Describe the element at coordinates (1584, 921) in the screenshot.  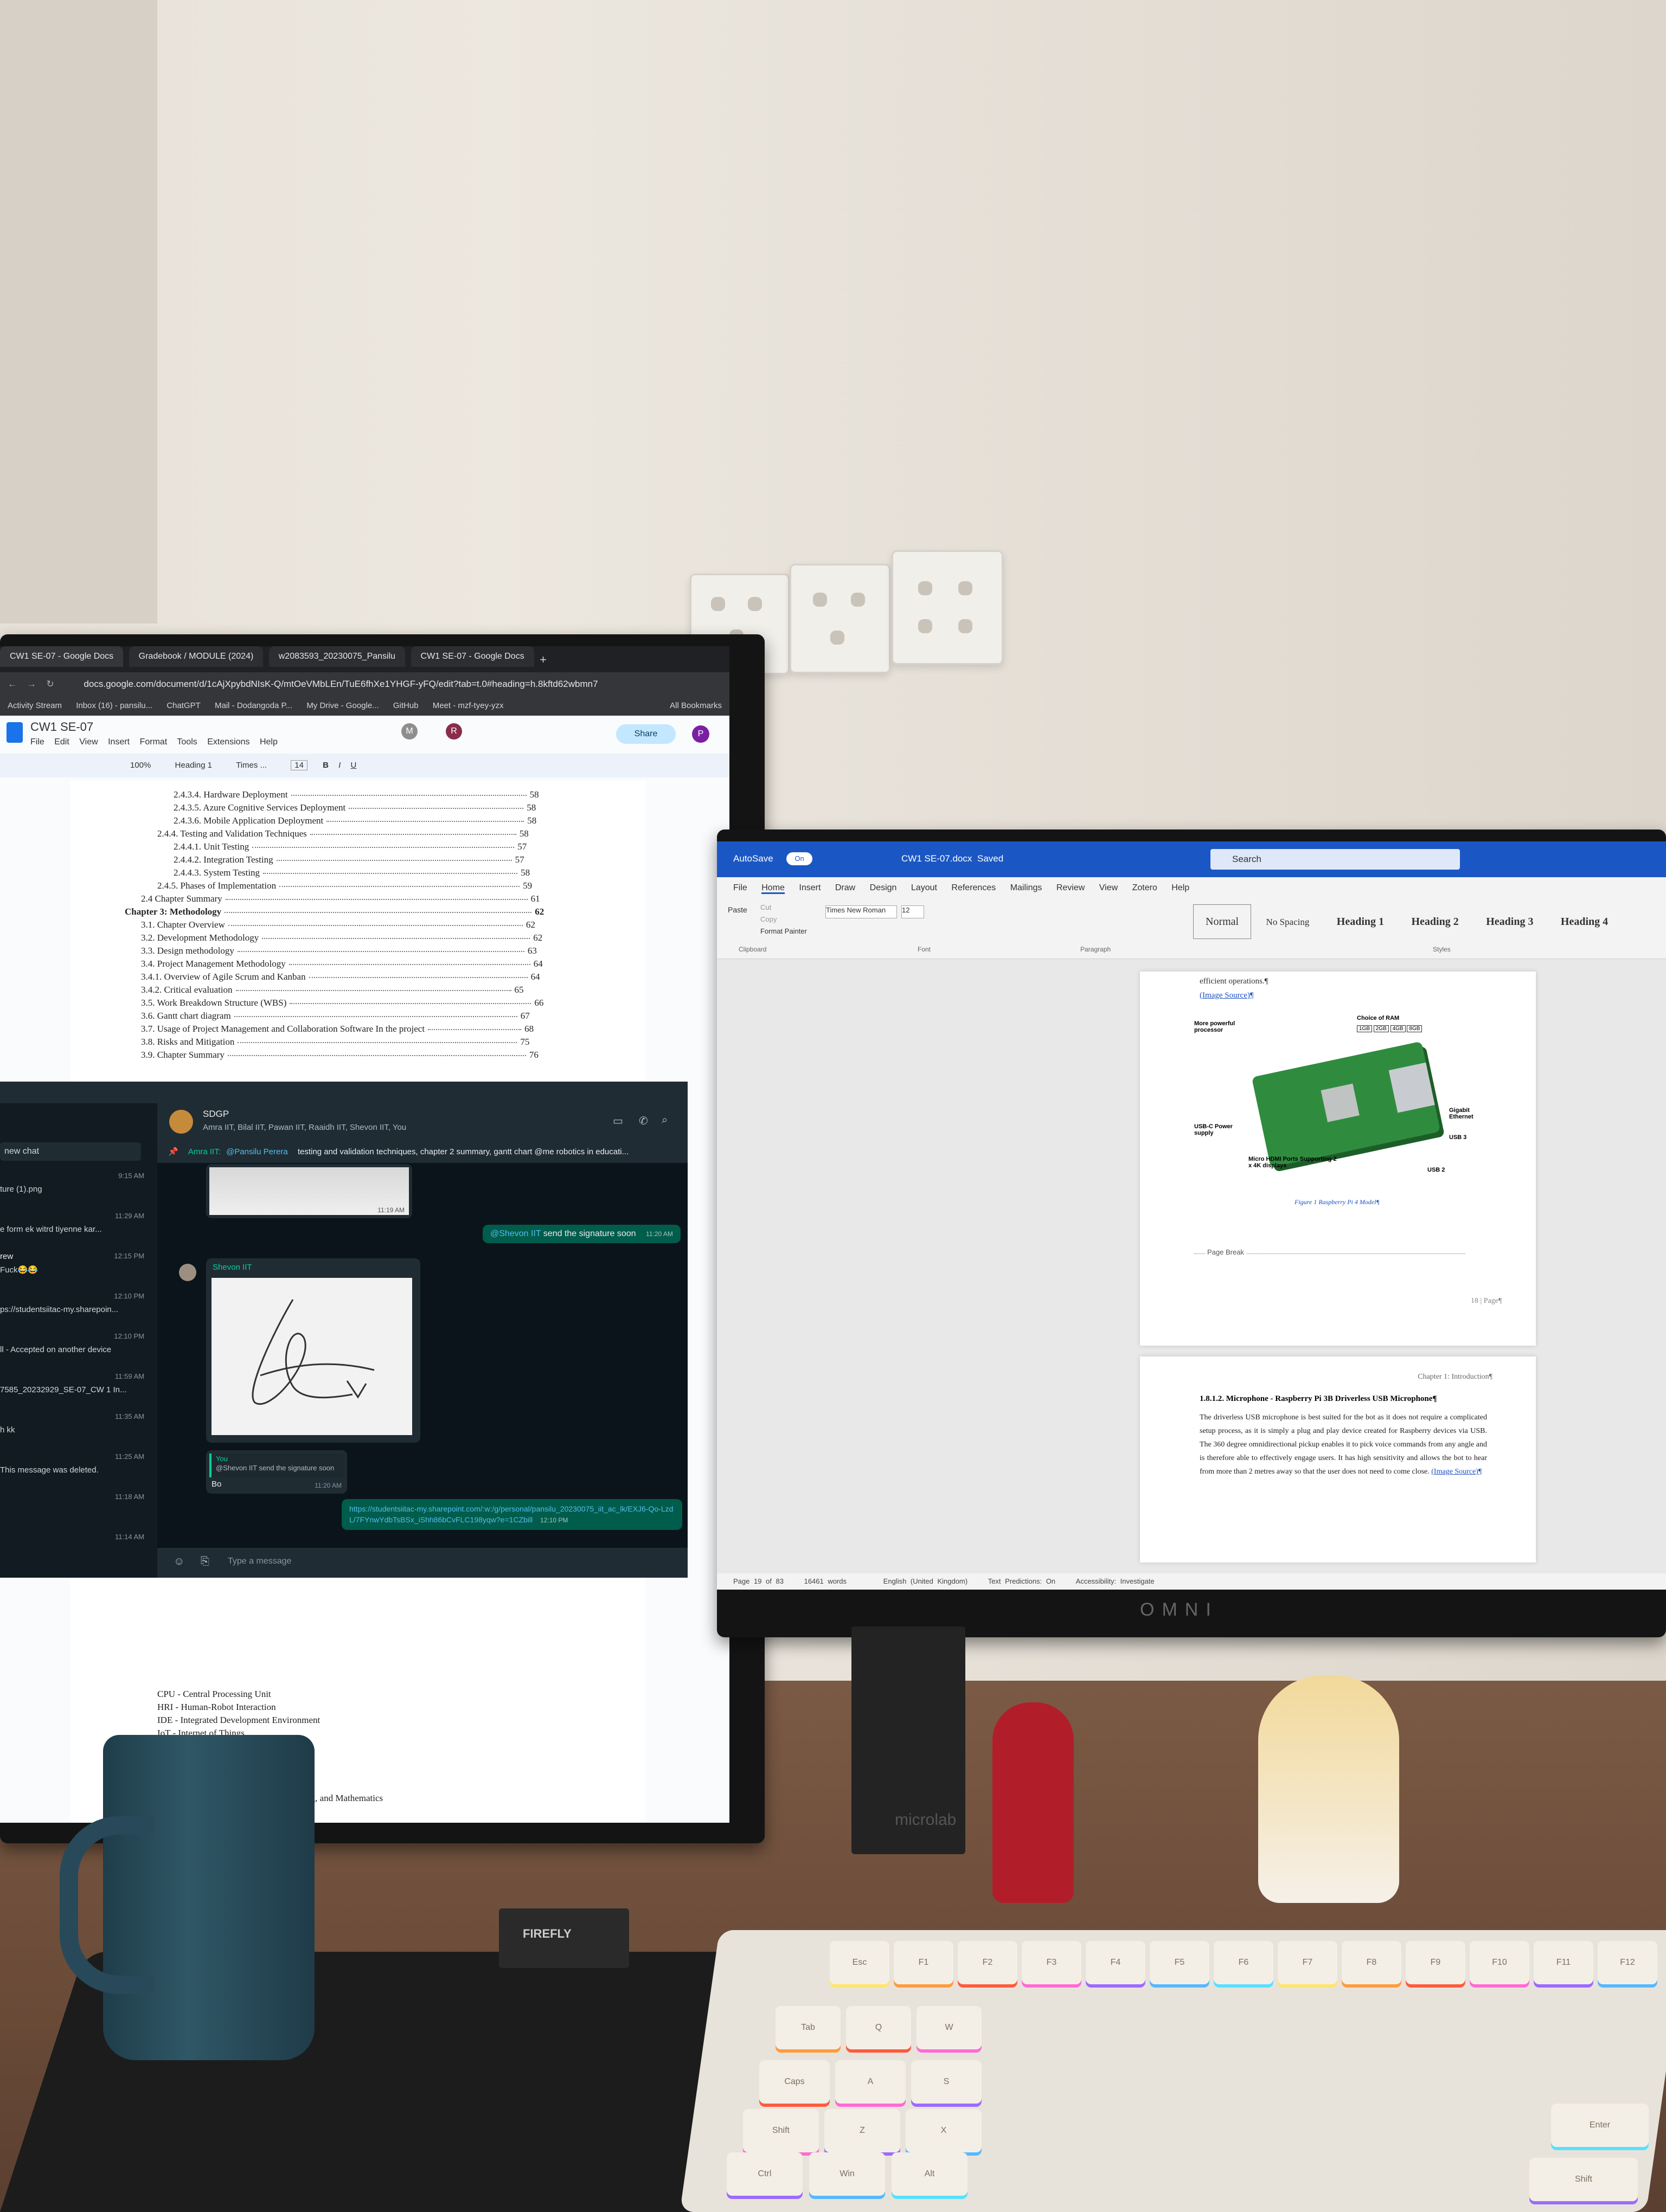
I see `style-heading-4: Heading 4` at that location.